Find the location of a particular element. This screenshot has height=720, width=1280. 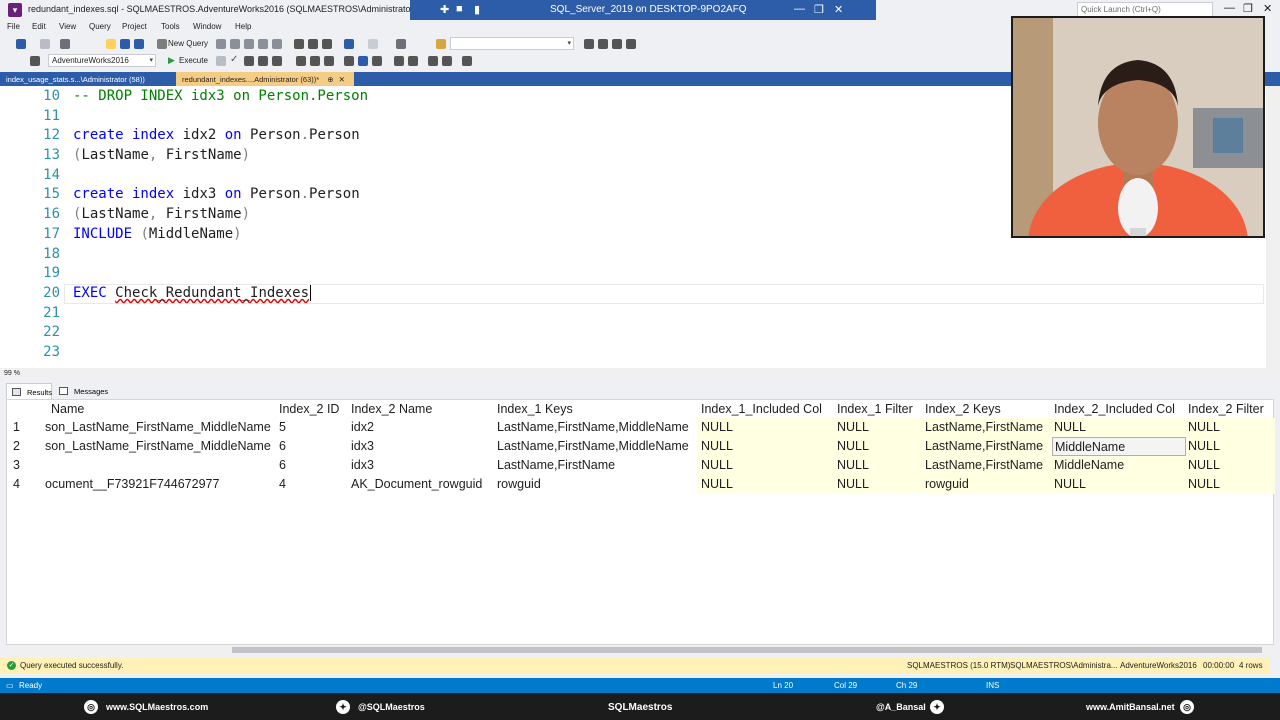

forward-icon is located at coordinates (45, 44).